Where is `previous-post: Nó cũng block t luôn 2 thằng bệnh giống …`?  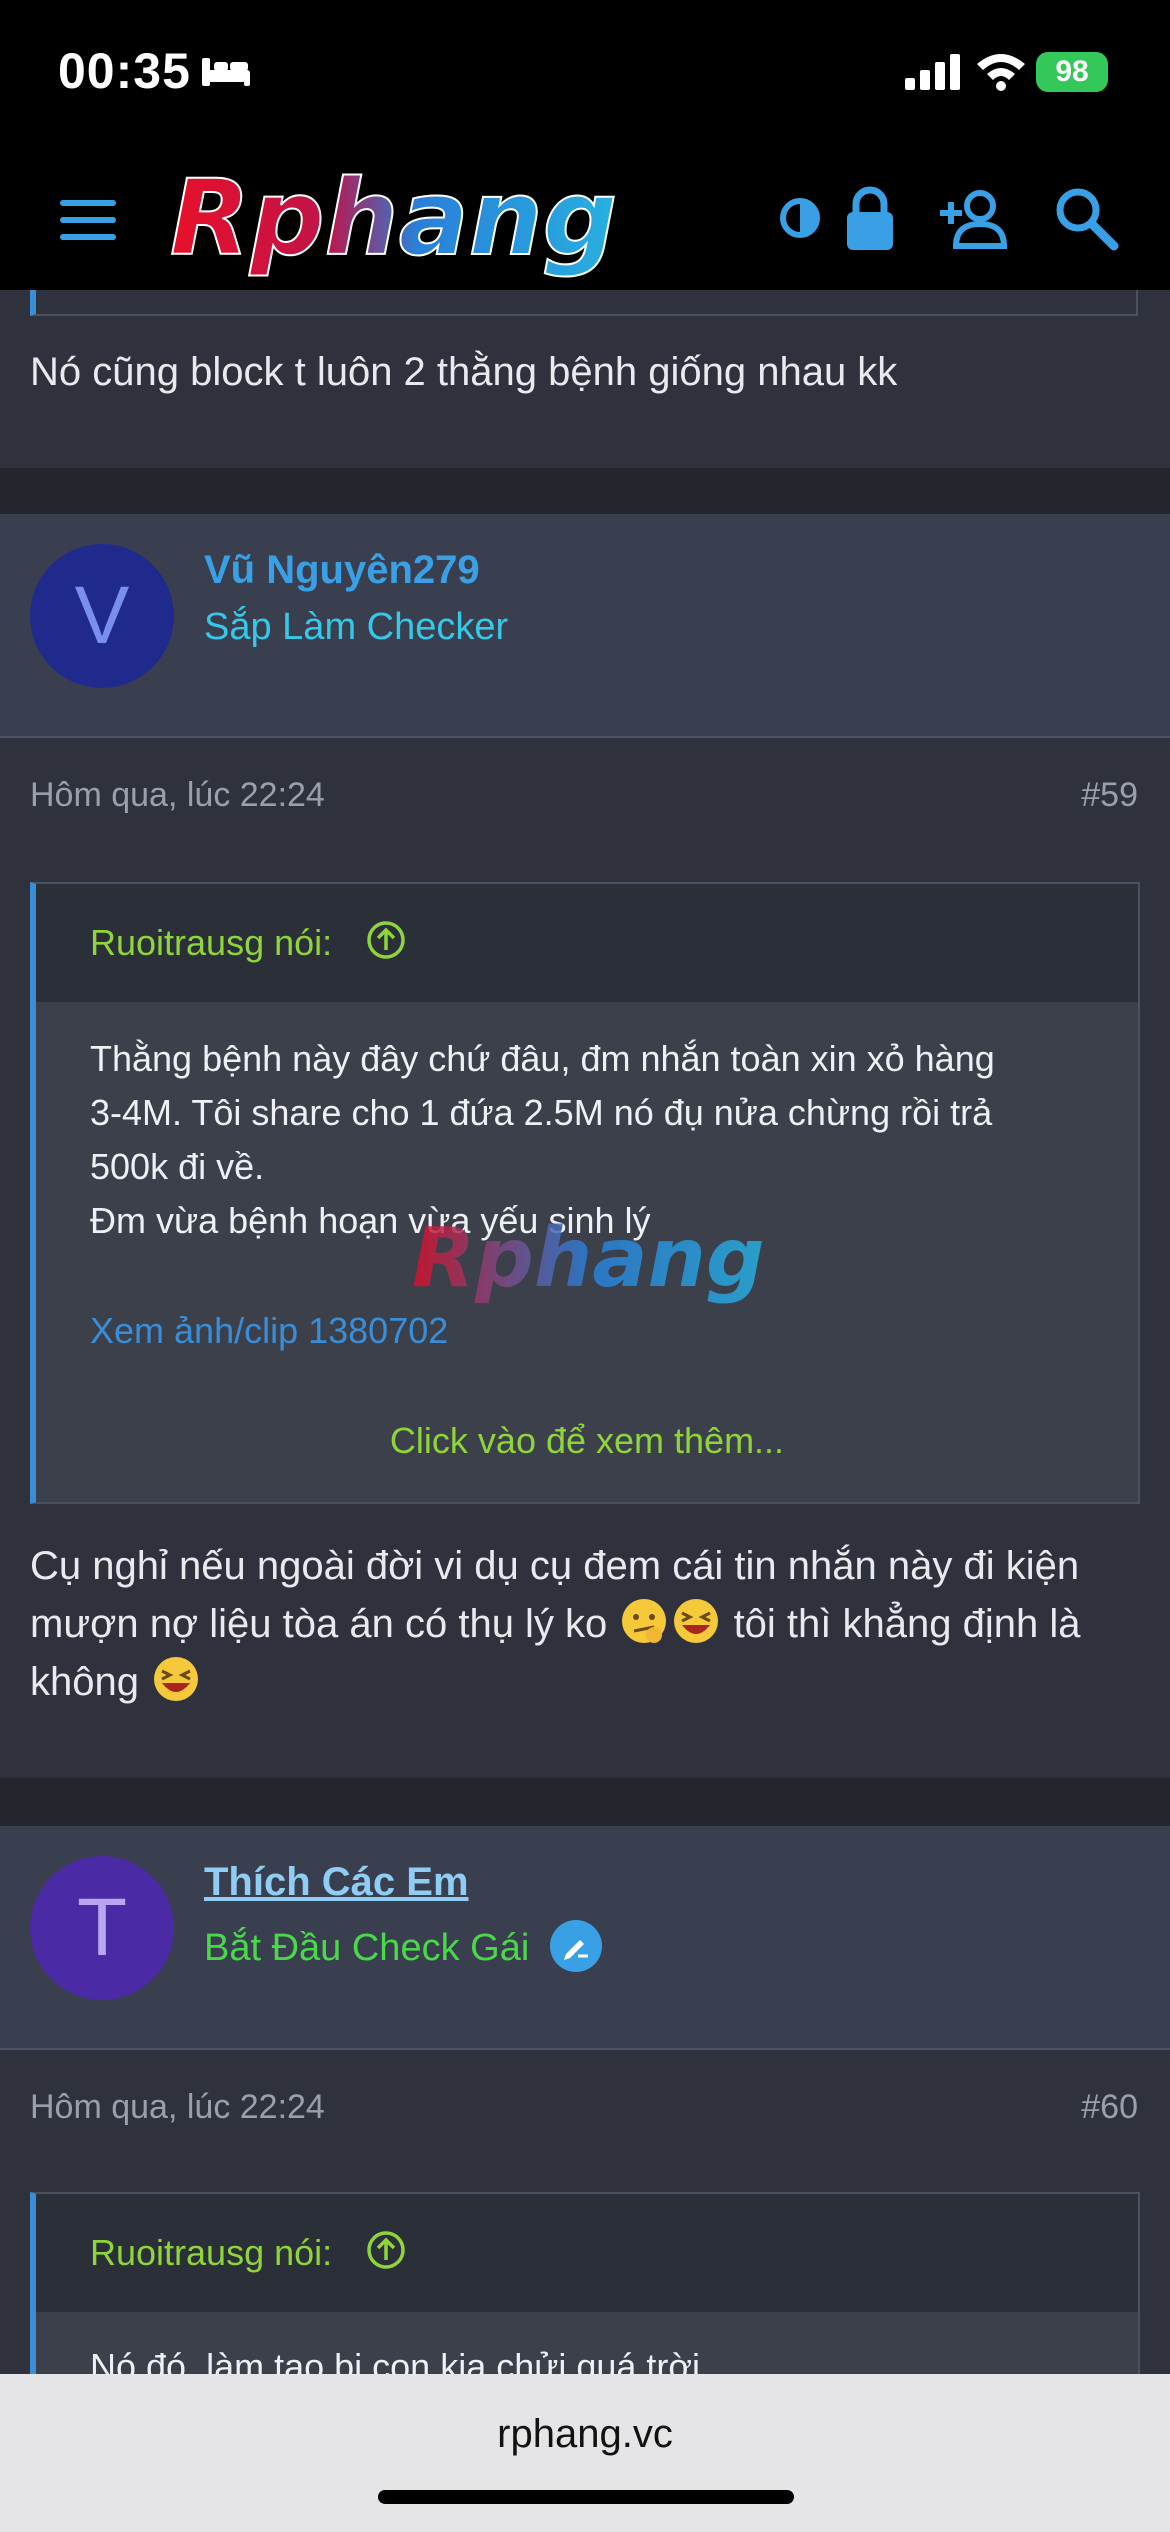 previous-post: Nó cũng block t luôn 2 thằng bệnh giống … is located at coordinates (585, 379).